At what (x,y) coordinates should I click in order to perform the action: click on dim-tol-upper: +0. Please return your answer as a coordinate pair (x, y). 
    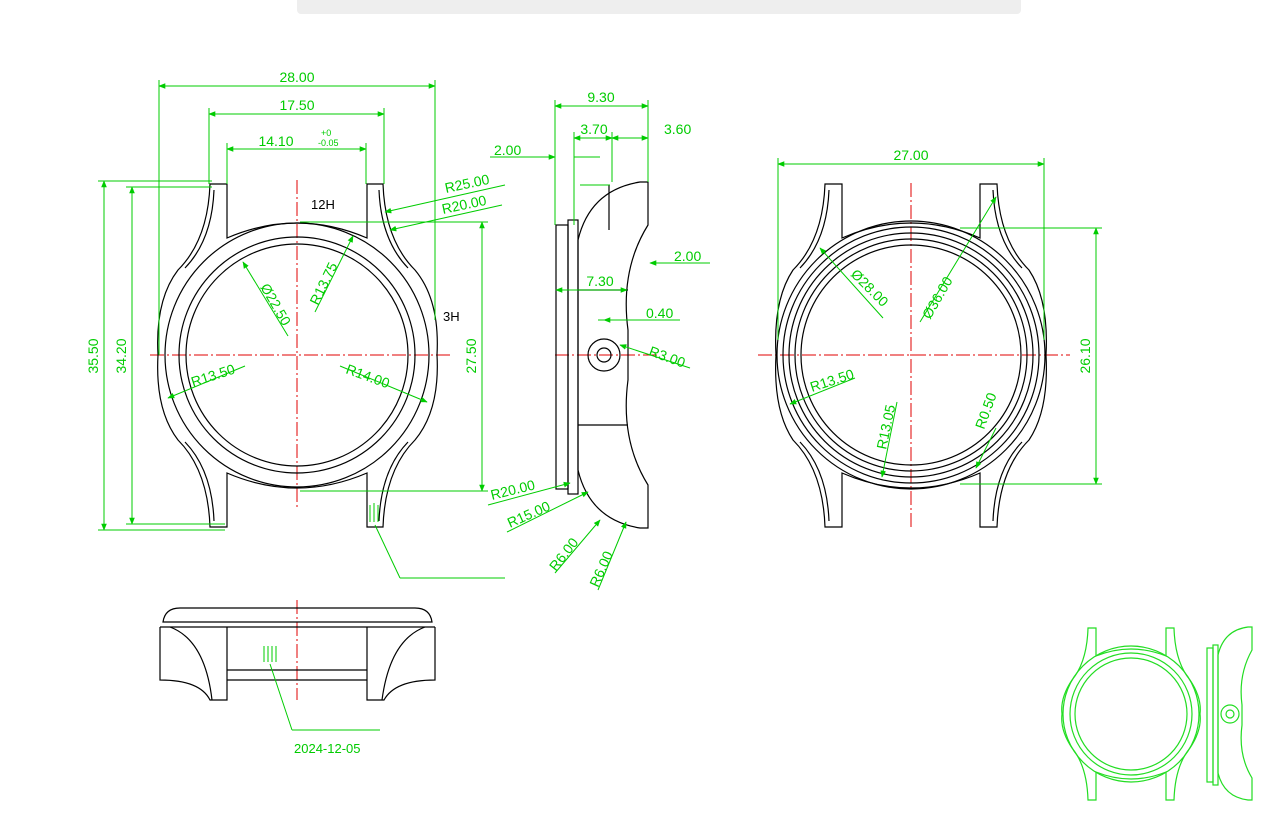
    Looking at the image, I should click on (326, 133).